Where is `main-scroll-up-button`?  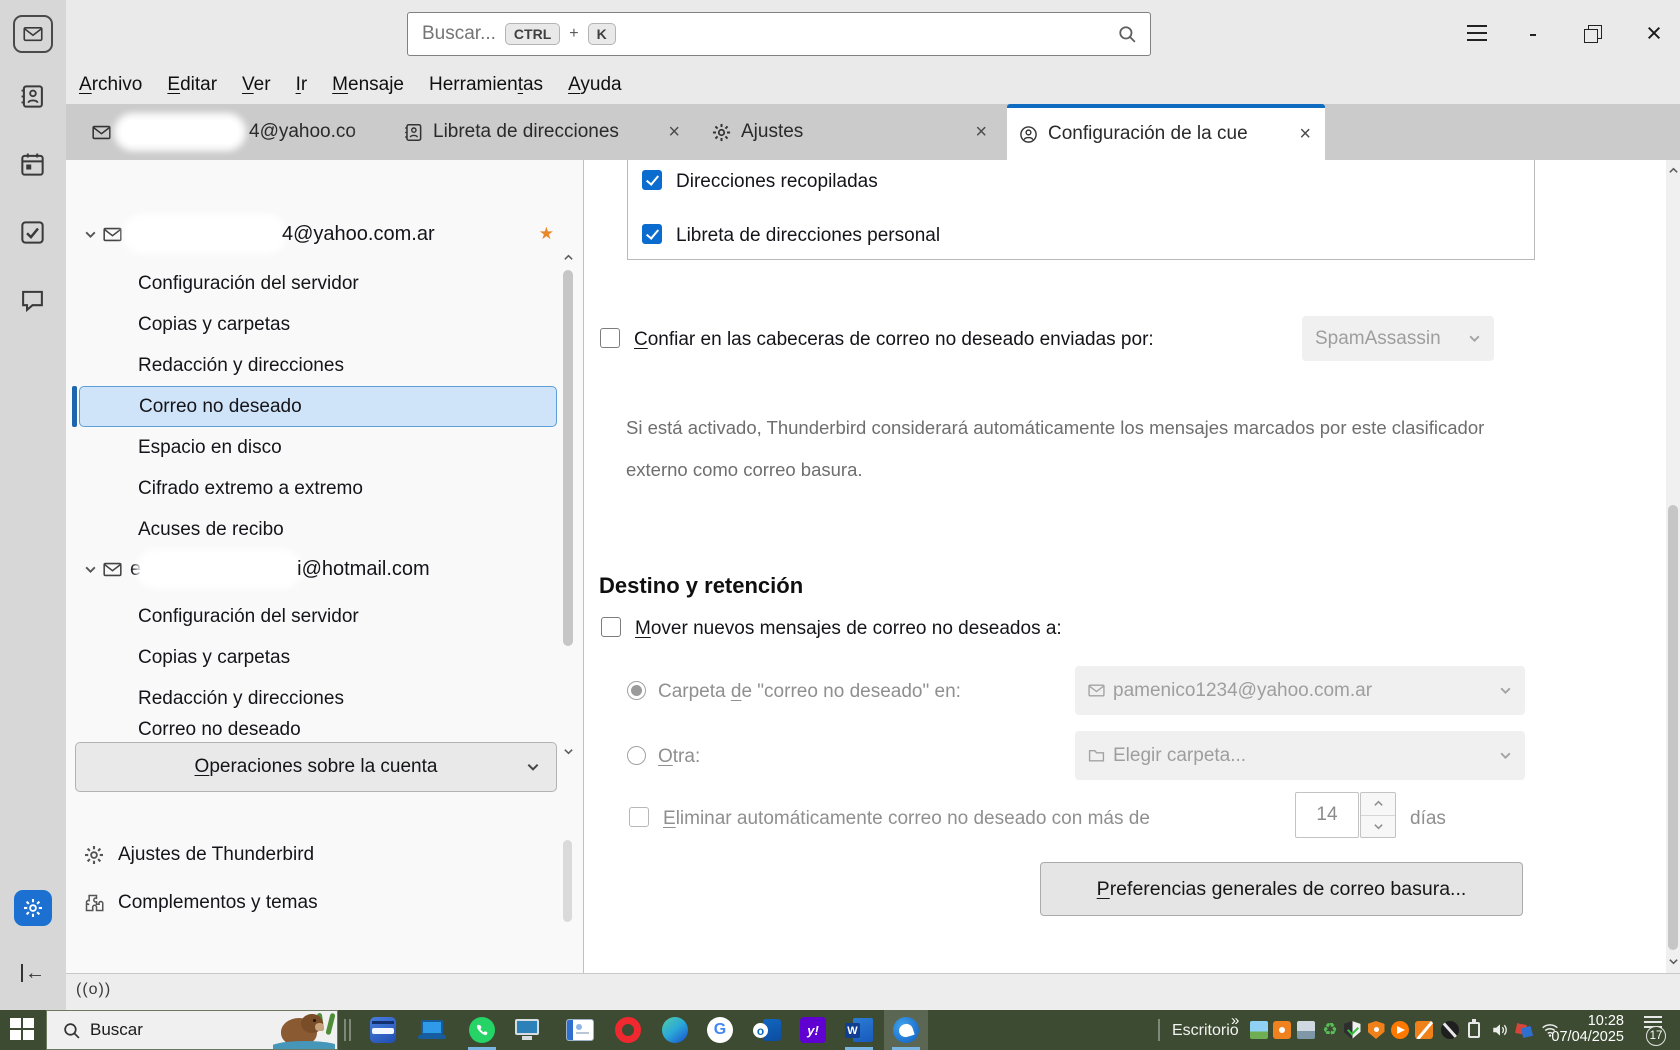 main-scroll-up-button is located at coordinates (1673, 170).